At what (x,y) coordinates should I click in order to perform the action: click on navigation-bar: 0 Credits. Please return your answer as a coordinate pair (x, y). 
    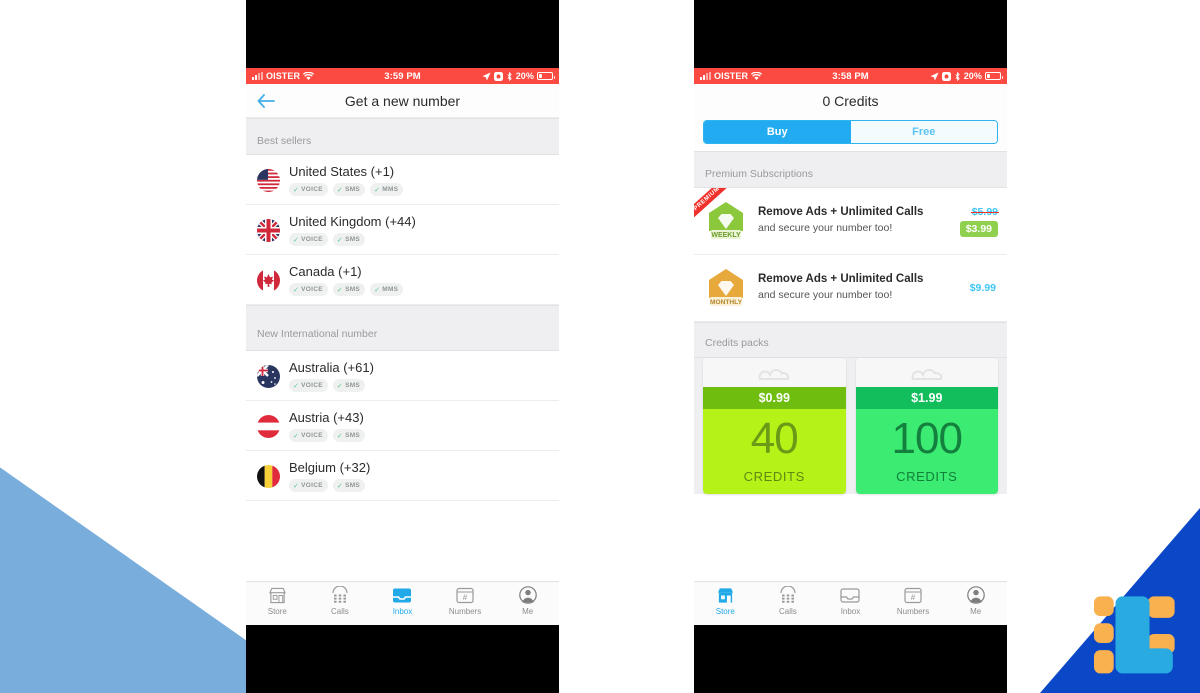
    Looking at the image, I should click on (850, 100).